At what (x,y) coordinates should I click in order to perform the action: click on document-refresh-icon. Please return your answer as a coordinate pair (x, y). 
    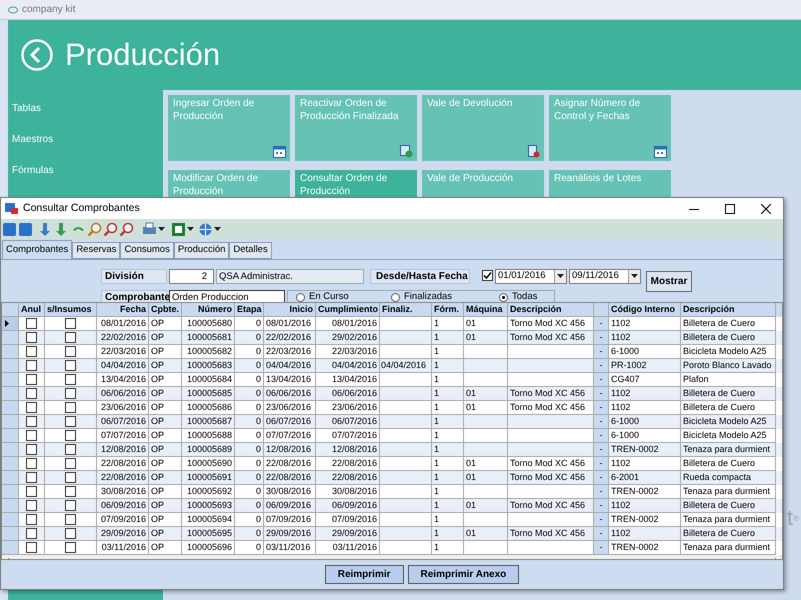
    Looking at the image, I should click on (406, 151).